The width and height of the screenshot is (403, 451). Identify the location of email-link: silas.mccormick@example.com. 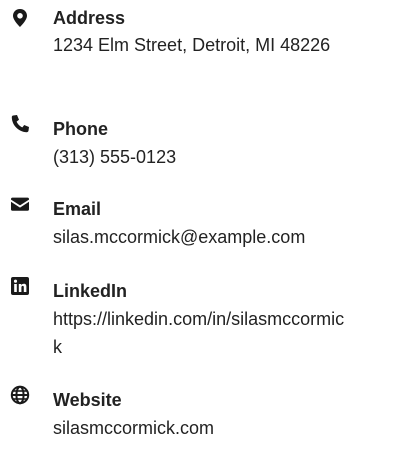
(203, 237).